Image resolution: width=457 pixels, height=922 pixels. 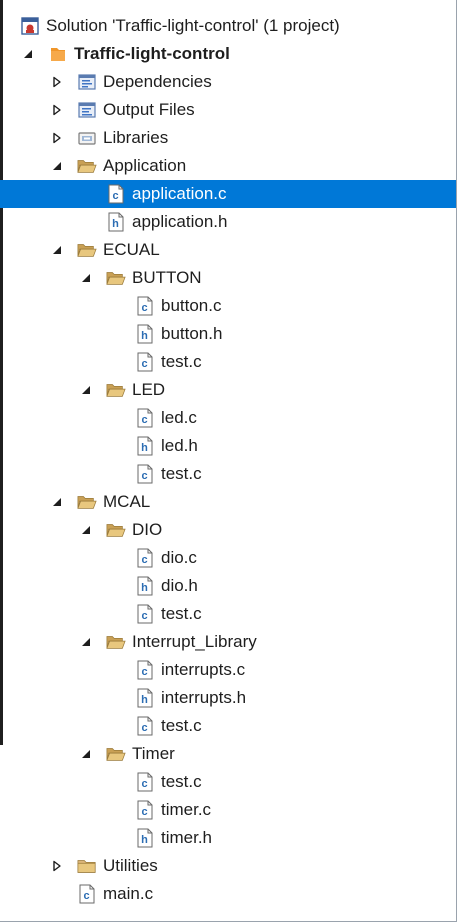 I want to click on tree-item-led-h: h led.h, so click(x=228, y=446).